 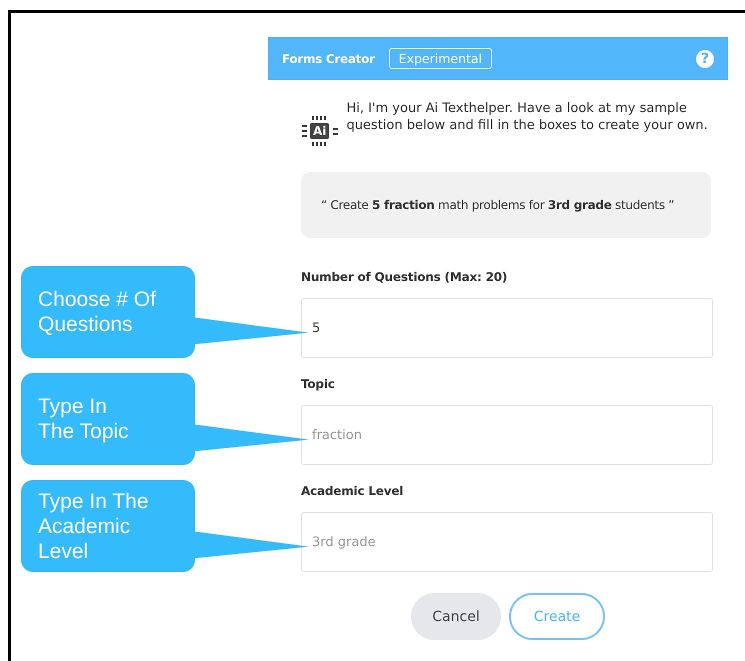 What do you see at coordinates (507, 542) in the screenshot?
I see `input-field: 3rd grade` at bounding box center [507, 542].